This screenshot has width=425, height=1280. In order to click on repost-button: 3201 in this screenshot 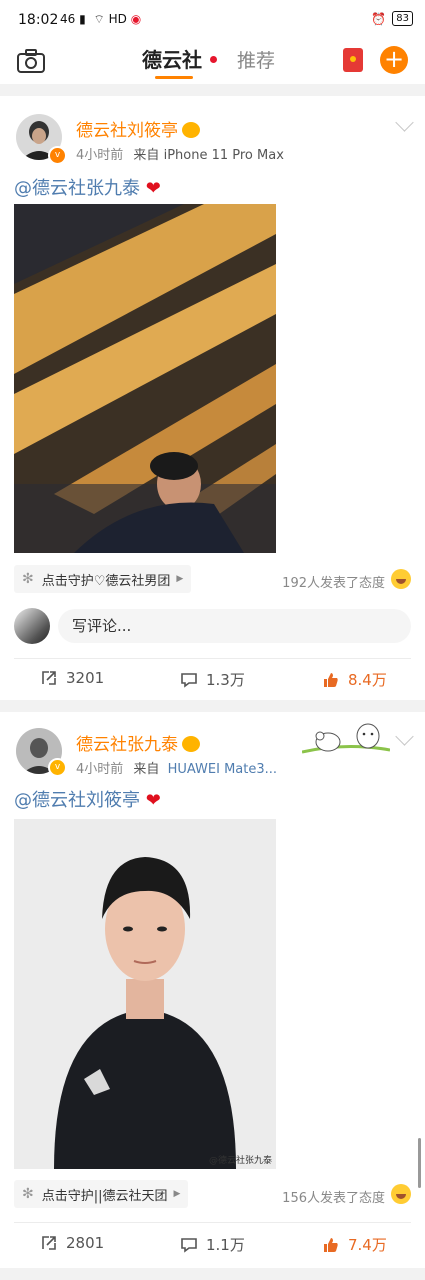, I will do `click(72, 678)`.